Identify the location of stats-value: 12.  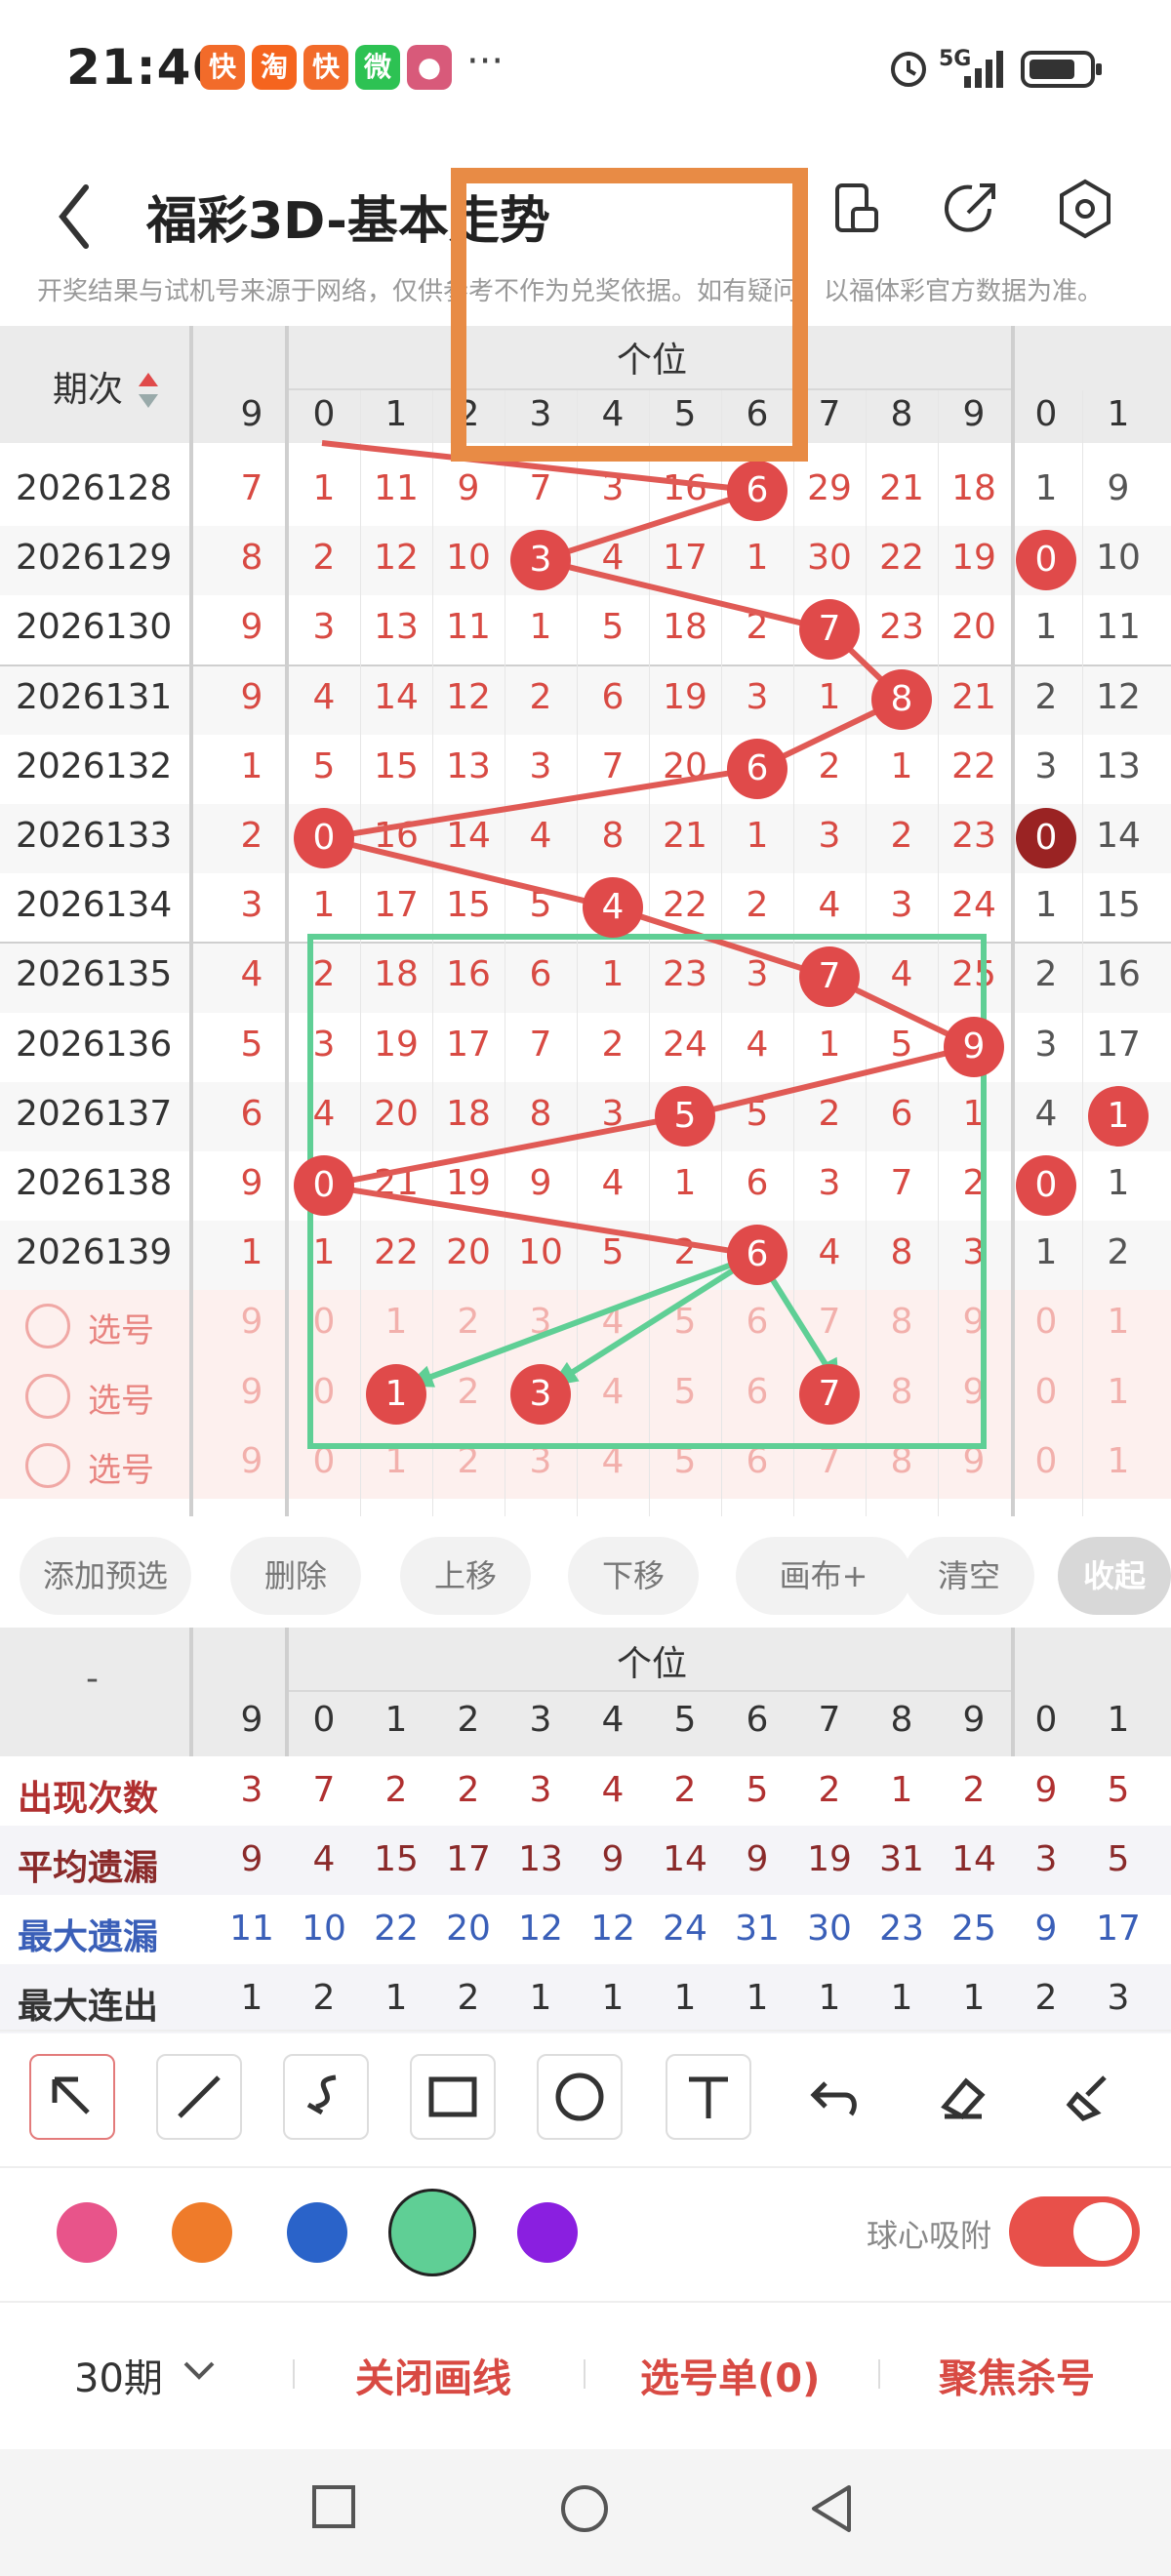
(612, 1929).